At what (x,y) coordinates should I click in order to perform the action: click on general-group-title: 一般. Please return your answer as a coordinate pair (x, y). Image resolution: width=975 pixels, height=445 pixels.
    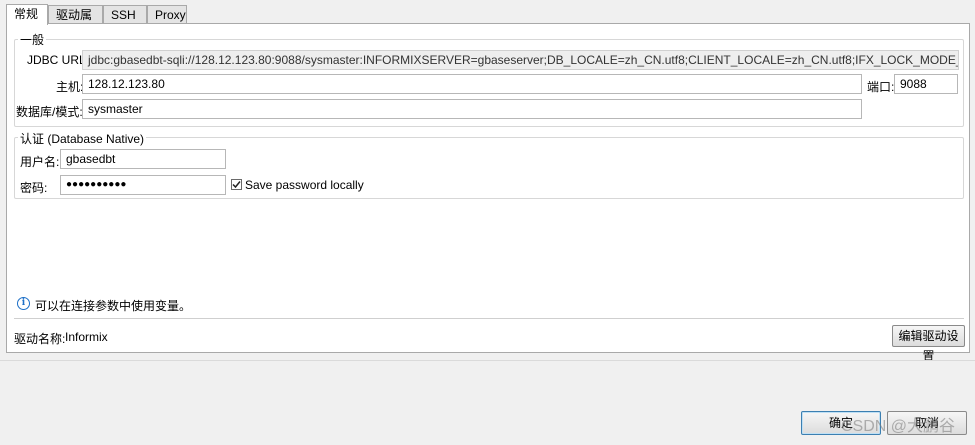
    Looking at the image, I should click on (32, 39).